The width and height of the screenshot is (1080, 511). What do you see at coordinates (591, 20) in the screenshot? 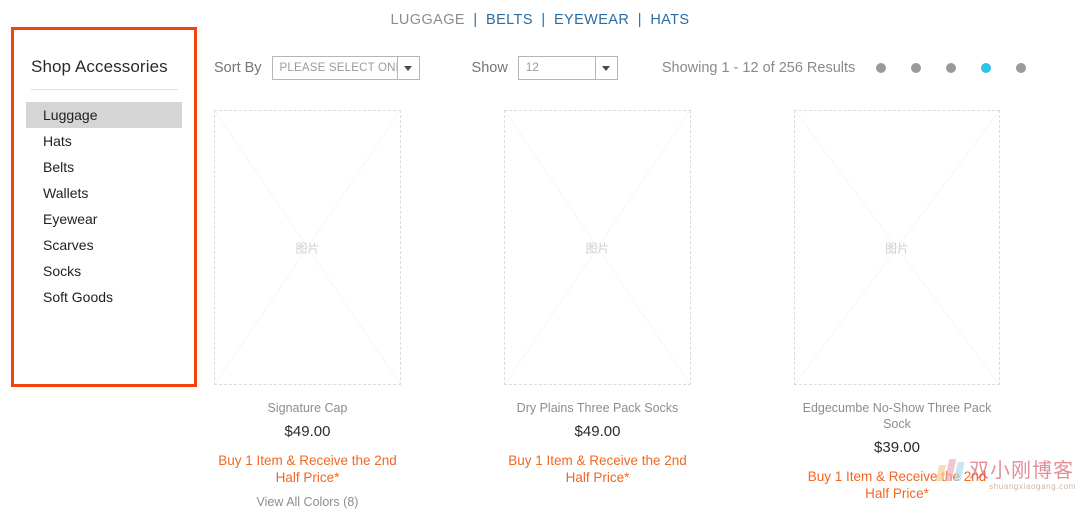
I see `nav-item-eyewear: EYEWEAR` at bounding box center [591, 20].